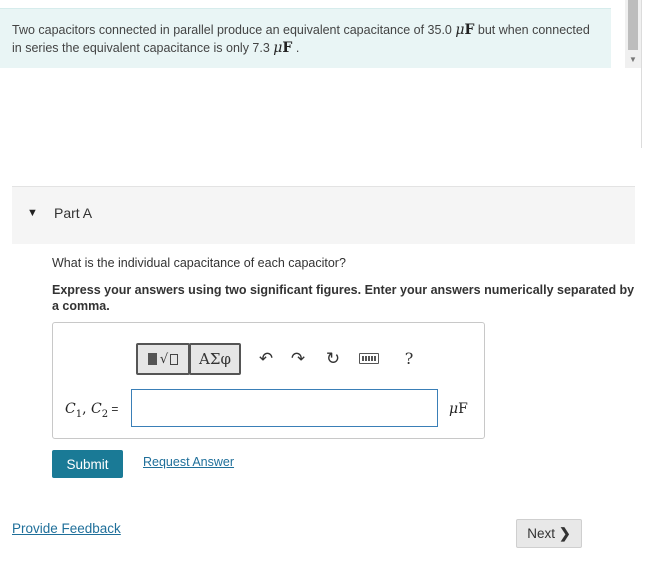 This screenshot has height=572, width=654. Describe the element at coordinates (174, 359) in the screenshot. I see `template-box-icon` at that location.